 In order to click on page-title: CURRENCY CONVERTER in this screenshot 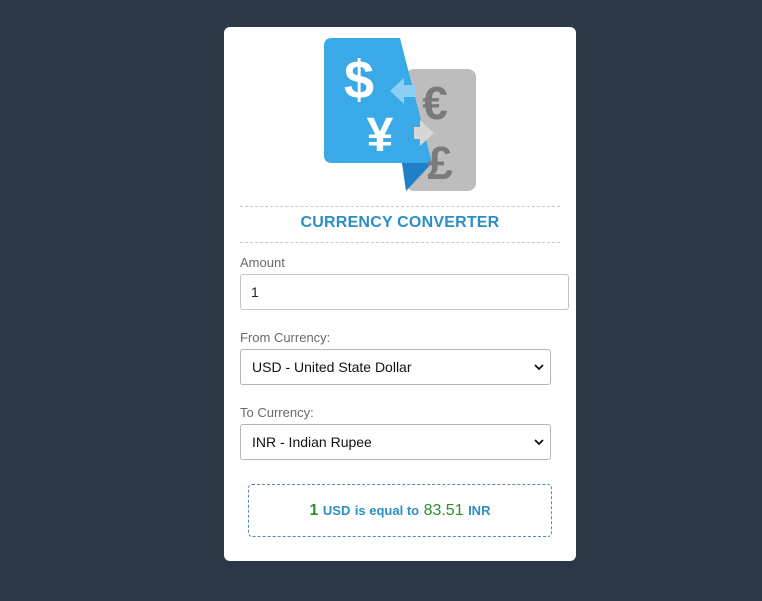, I will do `click(400, 222)`.